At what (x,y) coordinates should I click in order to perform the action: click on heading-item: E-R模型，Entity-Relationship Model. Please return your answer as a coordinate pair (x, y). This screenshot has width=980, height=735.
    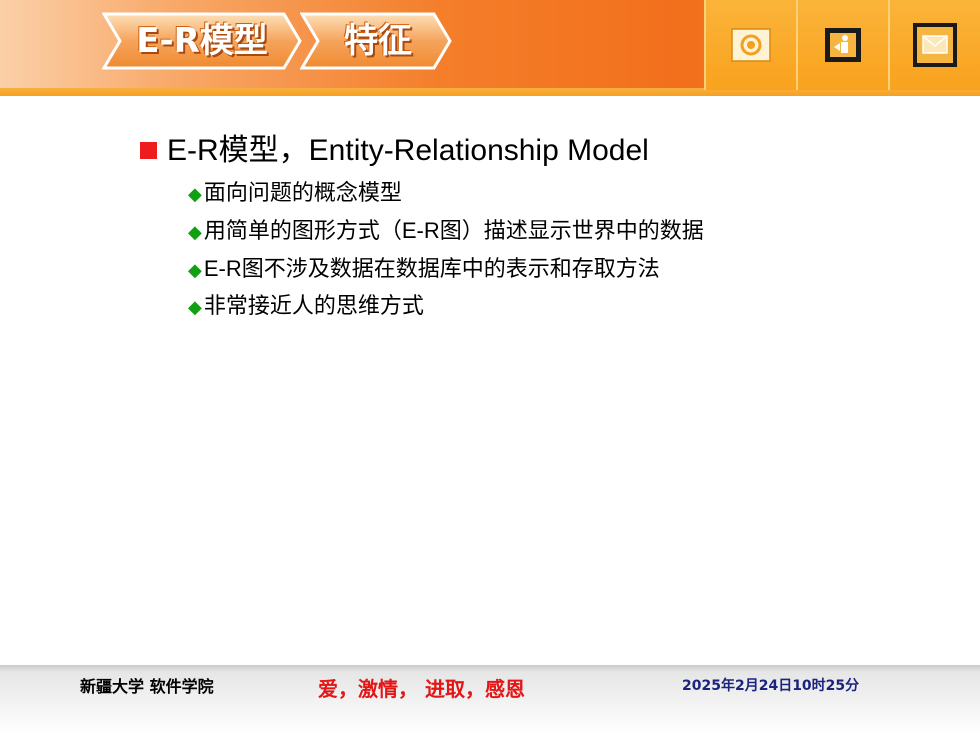
    Looking at the image, I should click on (394, 151).